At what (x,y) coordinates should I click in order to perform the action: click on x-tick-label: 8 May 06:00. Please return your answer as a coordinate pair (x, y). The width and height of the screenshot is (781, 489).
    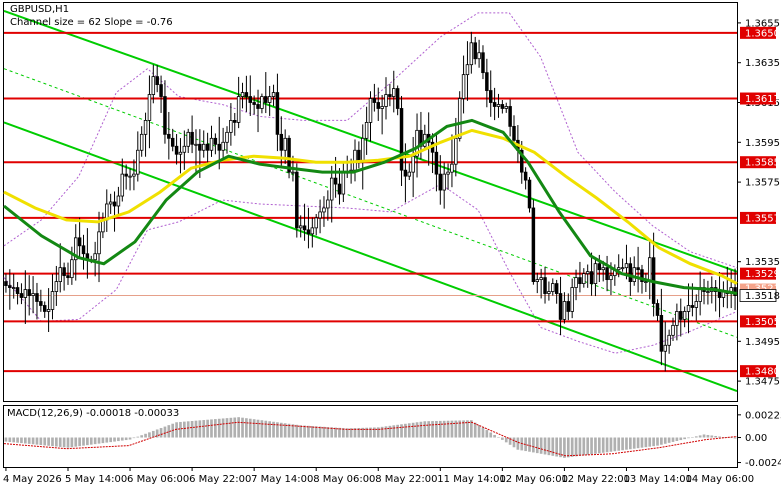
    Looking at the image, I should click on (344, 479).